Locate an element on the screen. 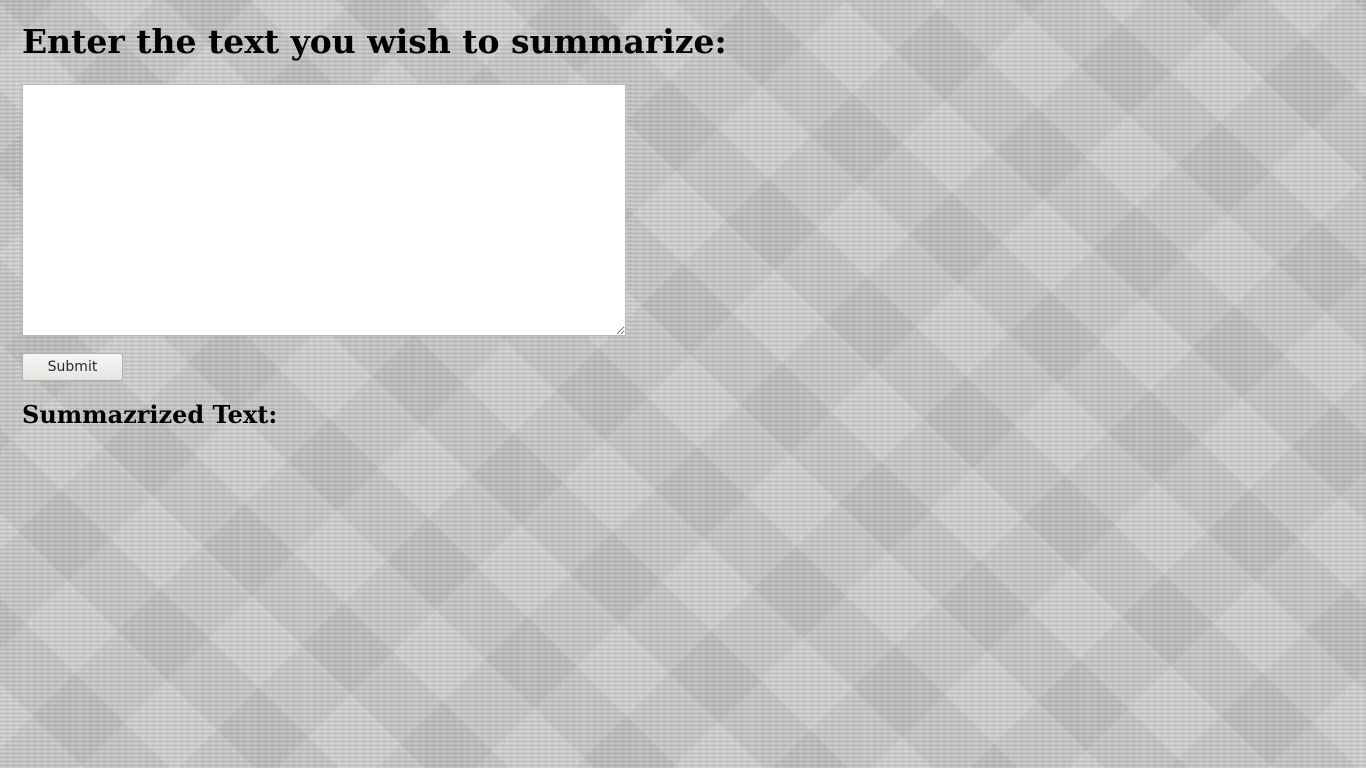 The height and width of the screenshot is (768, 1366). summary-output is located at coordinates (472, 450).